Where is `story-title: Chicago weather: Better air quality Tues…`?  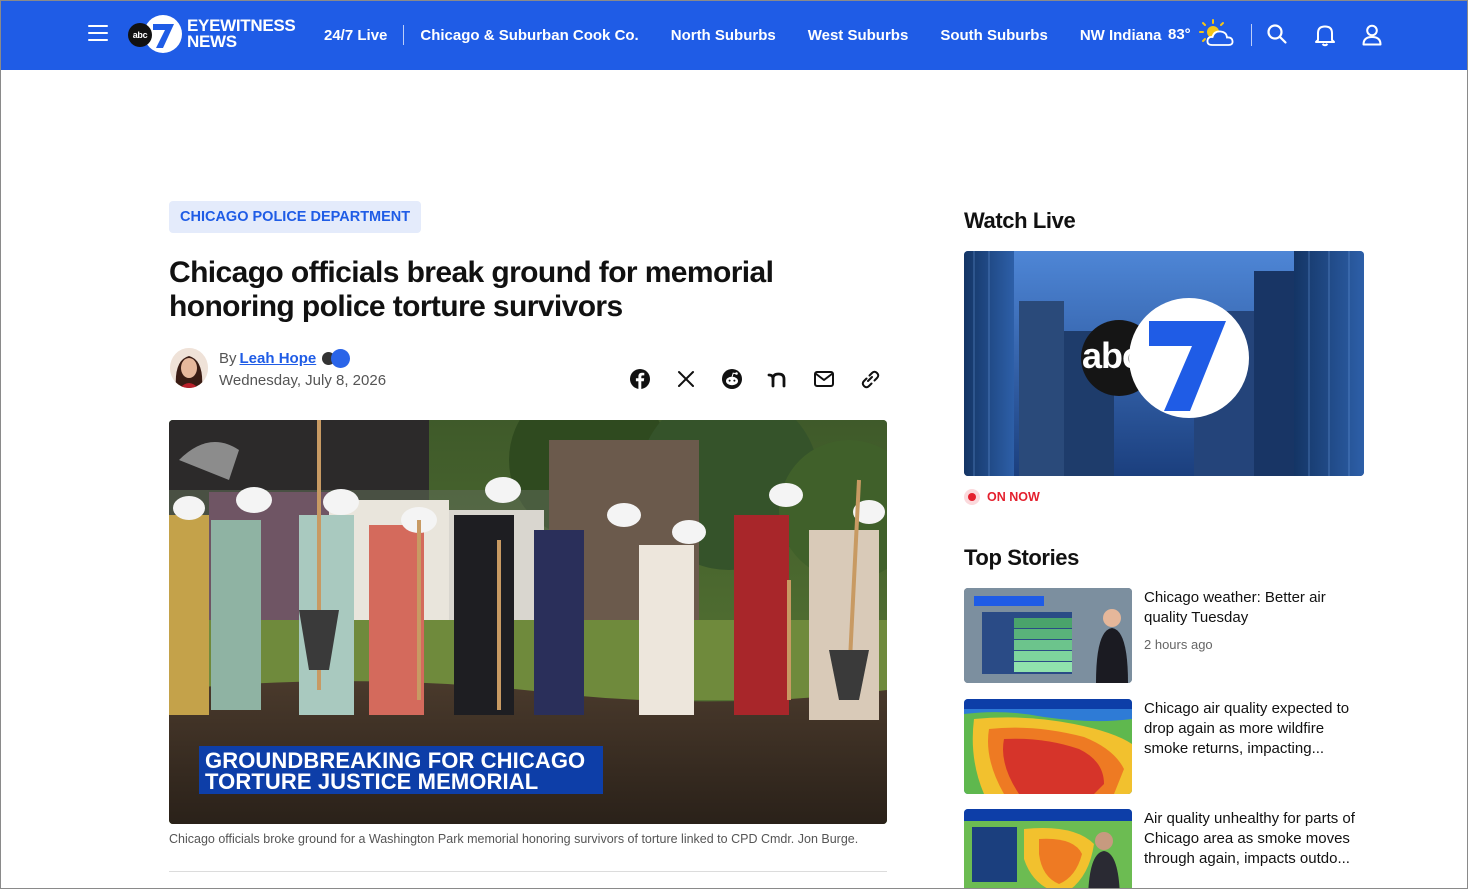 story-title: Chicago weather: Better air quality Tues… is located at coordinates (1255, 608).